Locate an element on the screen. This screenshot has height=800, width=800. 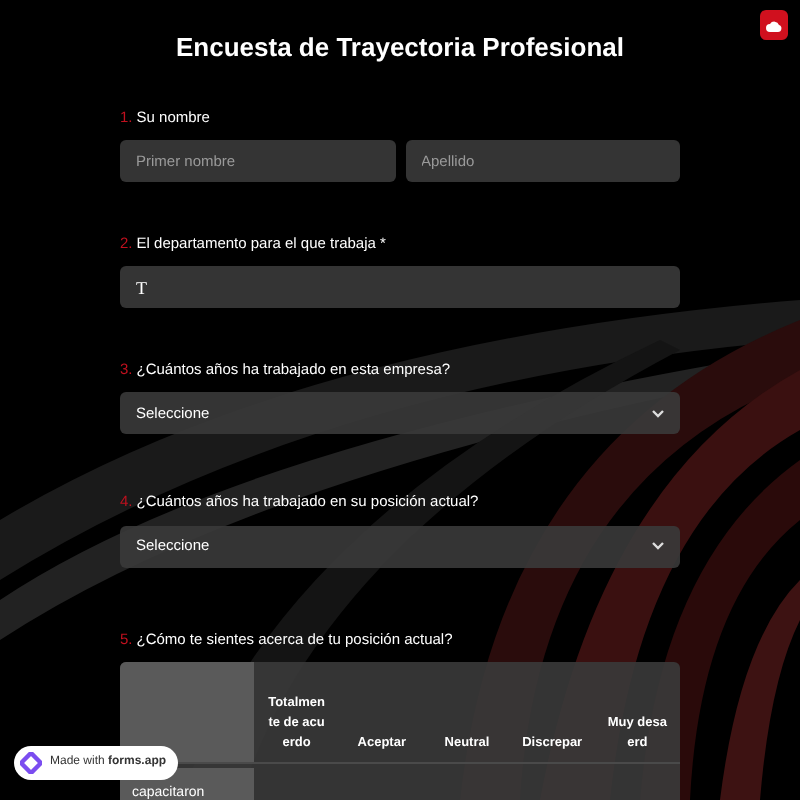
form-title: Encuesta de Trayectoria Profesional is located at coordinates (400, 48).